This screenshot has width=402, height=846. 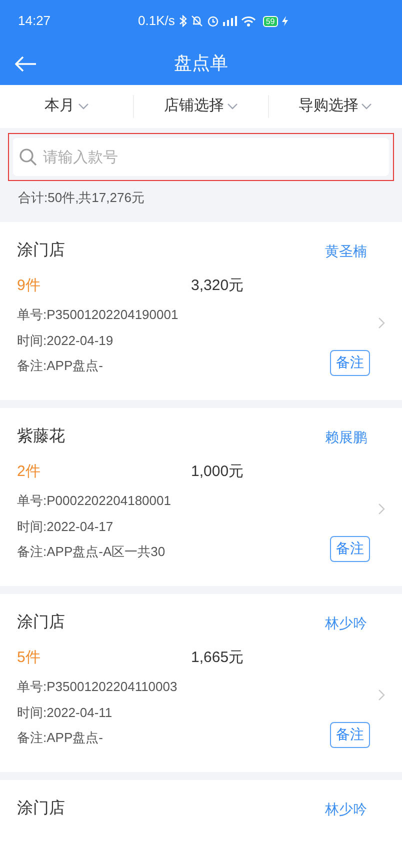 What do you see at coordinates (346, 251) in the screenshot?
I see `staff-name: 黄圣楠` at bounding box center [346, 251].